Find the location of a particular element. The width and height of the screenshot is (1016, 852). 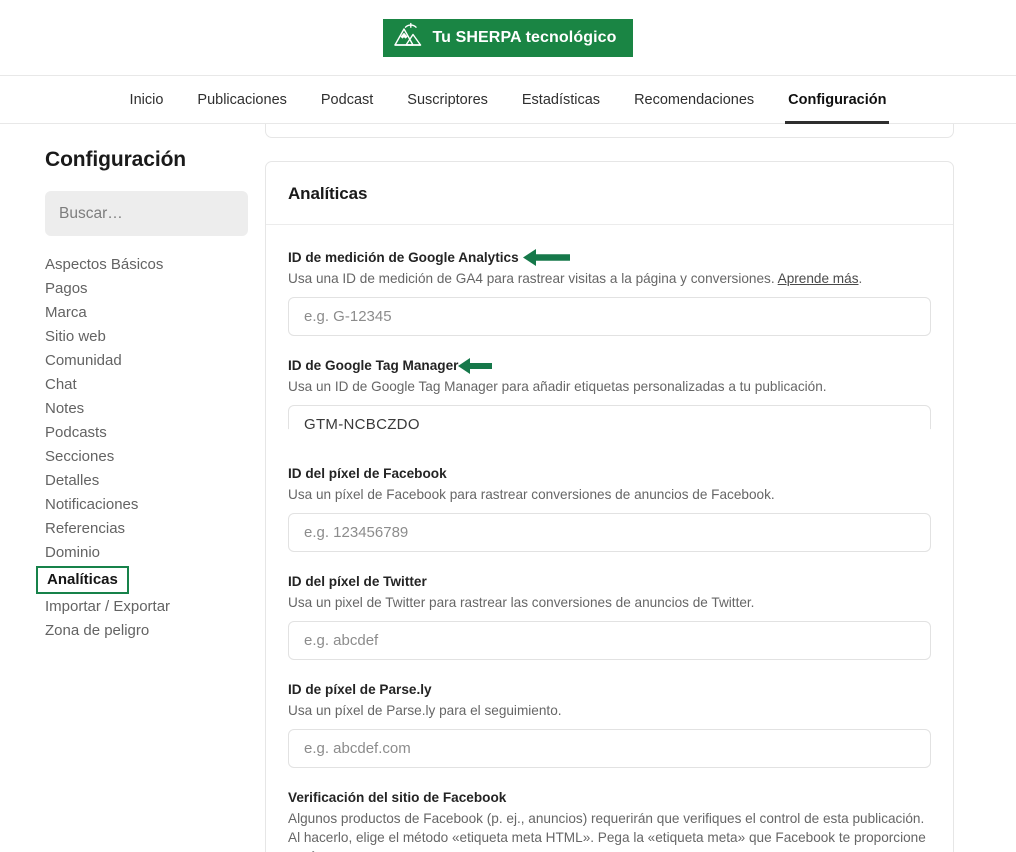

nav-item-configuracion: Configuración is located at coordinates (837, 100).